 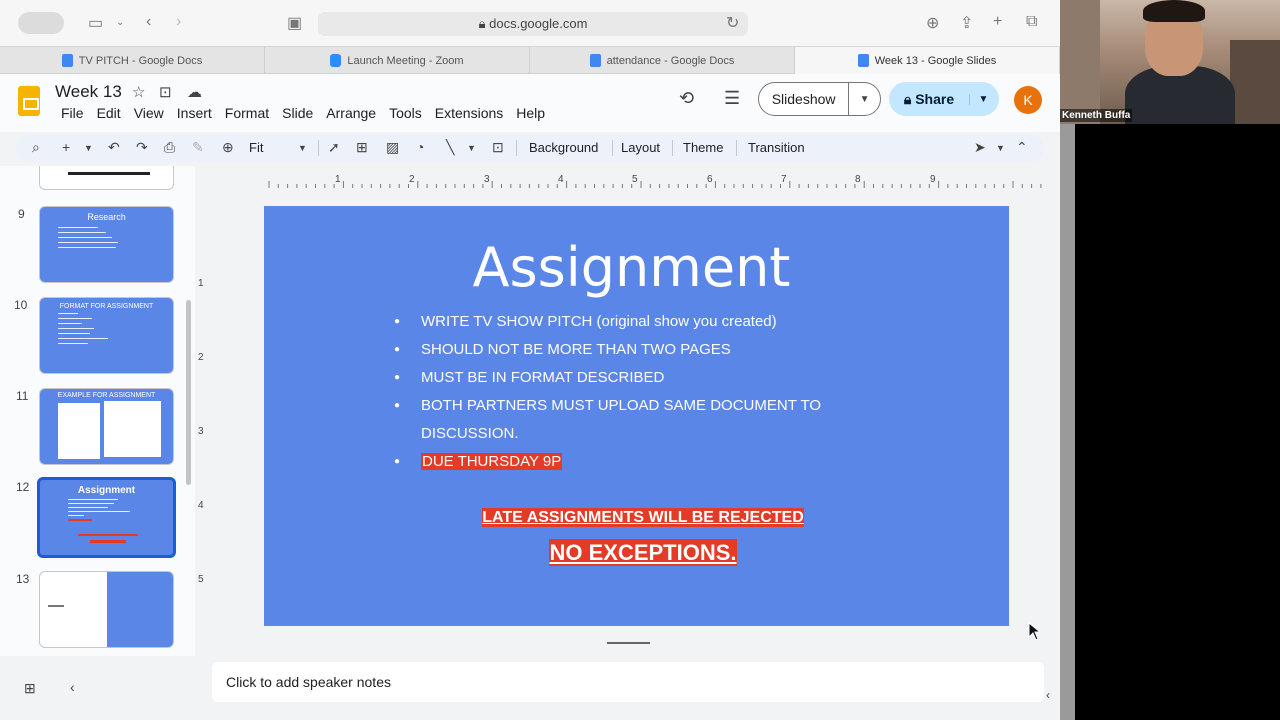 What do you see at coordinates (643, 517) in the screenshot?
I see `late-notice-box: LATE ASSIGNMENTS WILL BE REJECTED` at bounding box center [643, 517].